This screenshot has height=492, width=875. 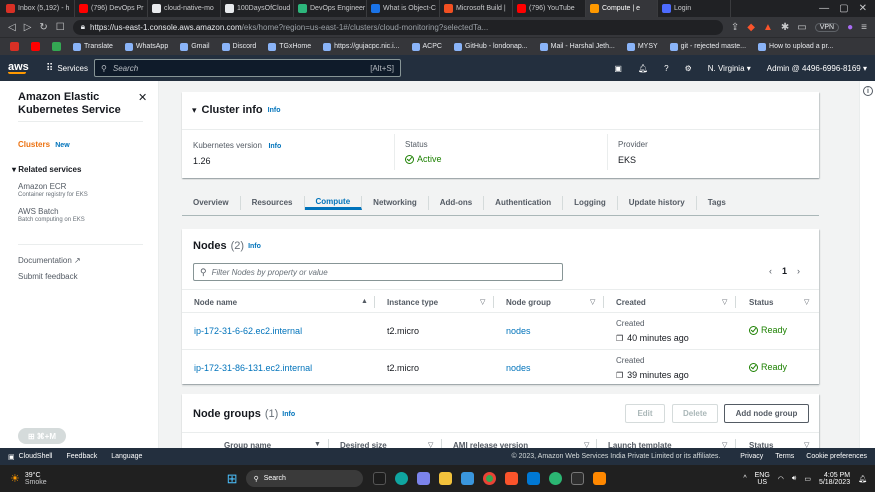 I want to click on tab-resources: Resources, so click(x=273, y=202).